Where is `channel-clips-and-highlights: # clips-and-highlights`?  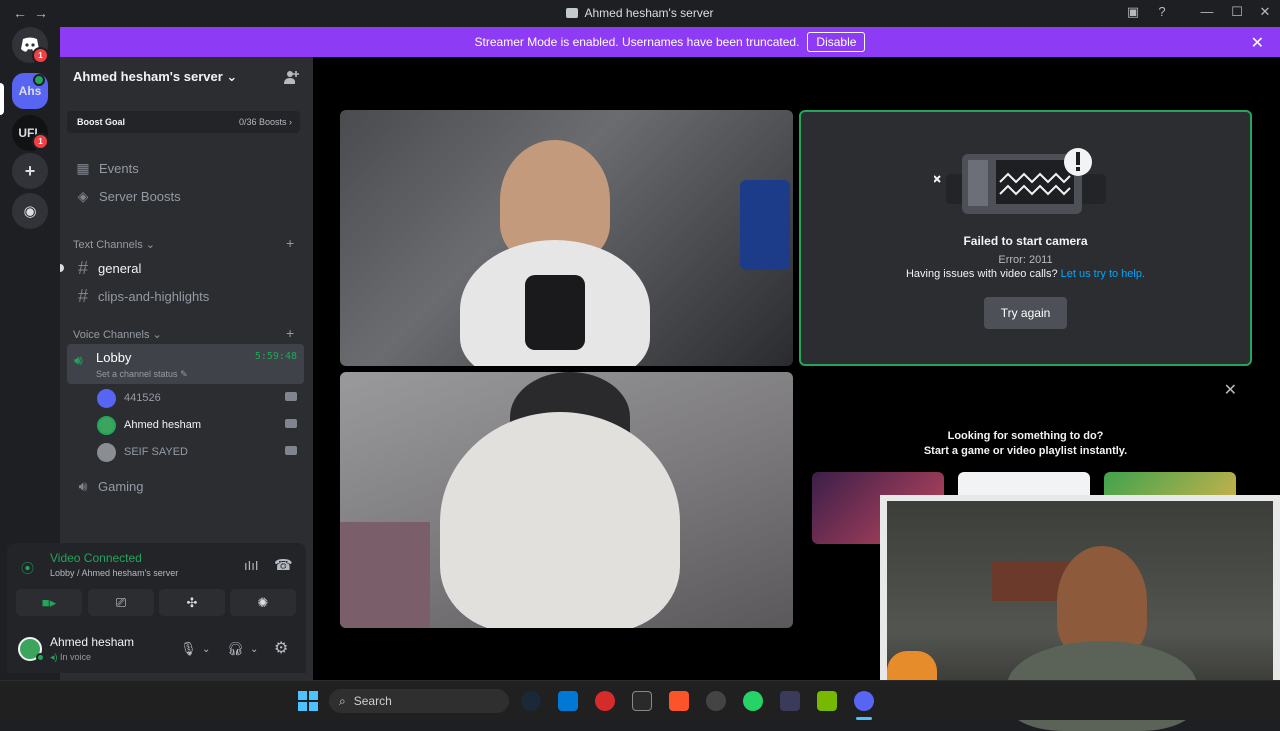 channel-clips-and-highlights: # clips-and-highlights is located at coordinates (186, 296).